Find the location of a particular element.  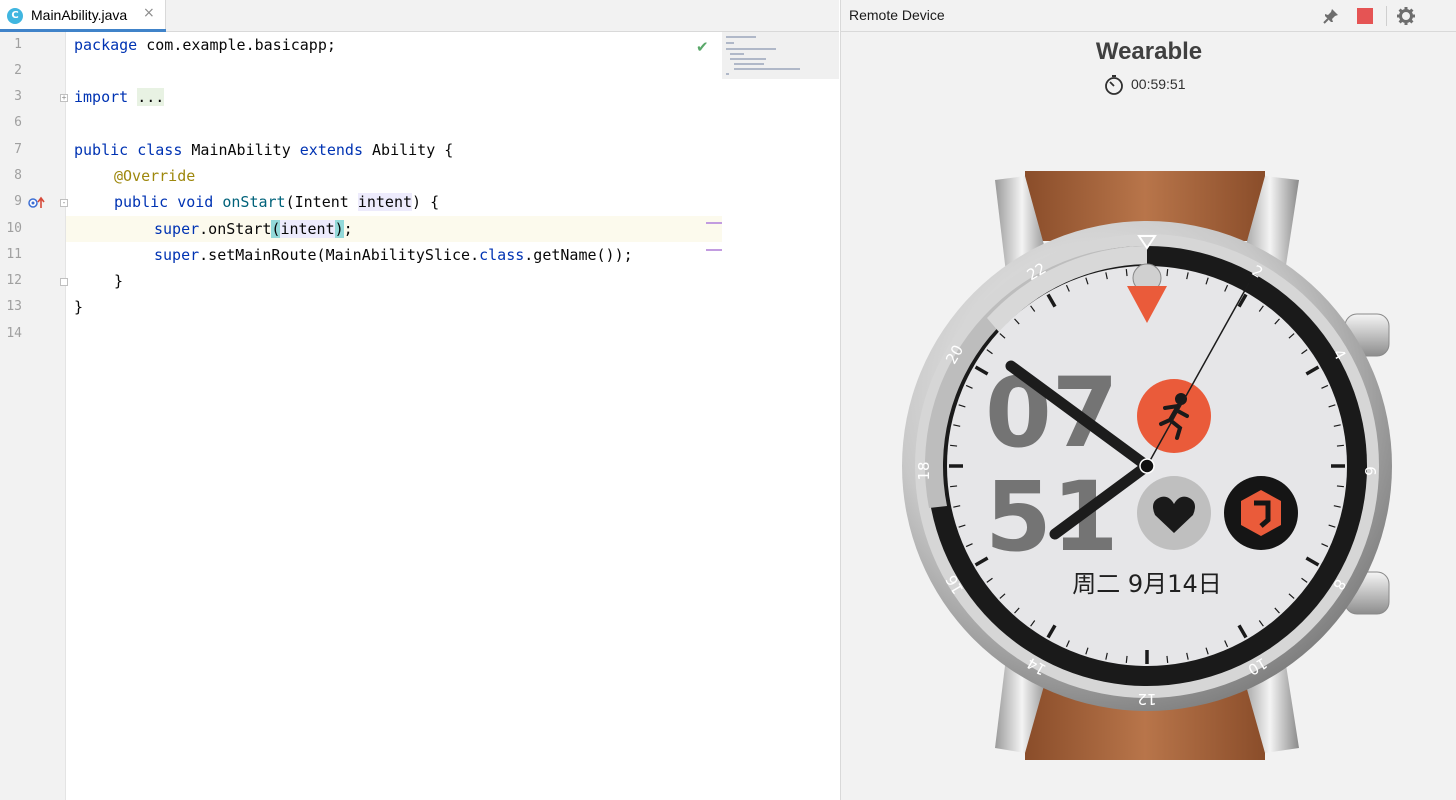

line-number: 10 is located at coordinates (14, 228).